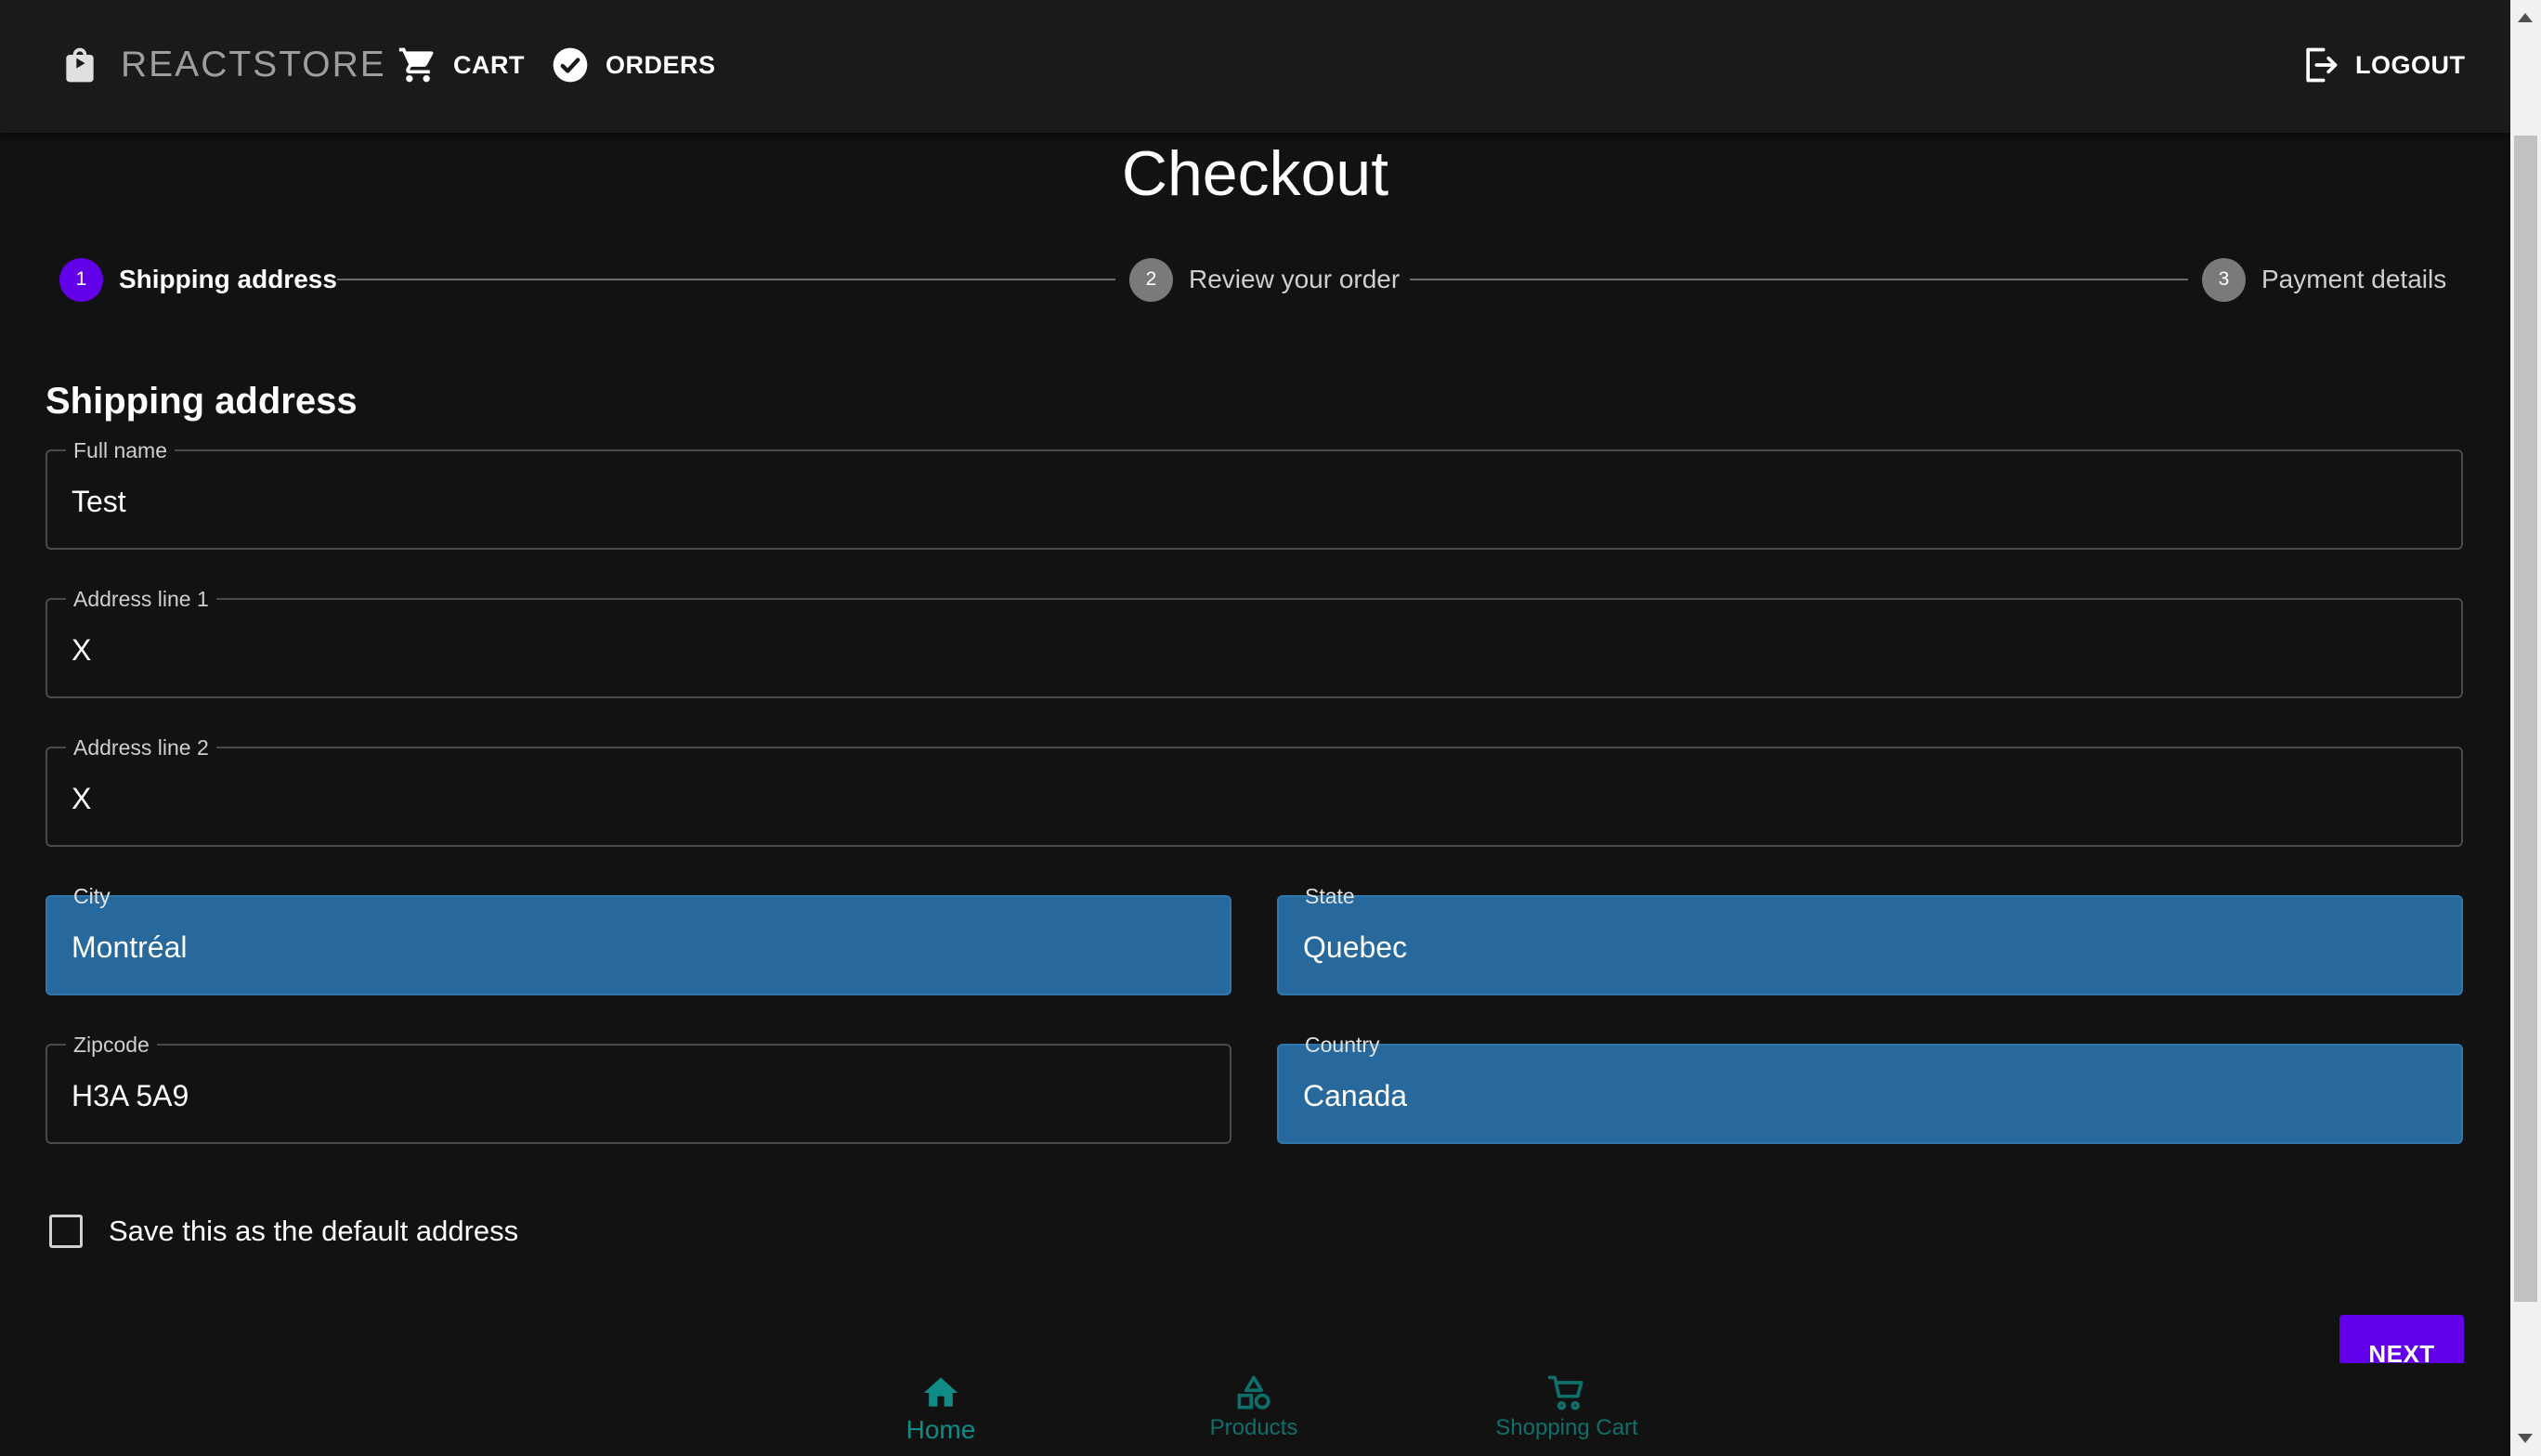 The height and width of the screenshot is (1456, 2541). I want to click on step-shipping-address: 1 Shipping address, so click(198, 279).